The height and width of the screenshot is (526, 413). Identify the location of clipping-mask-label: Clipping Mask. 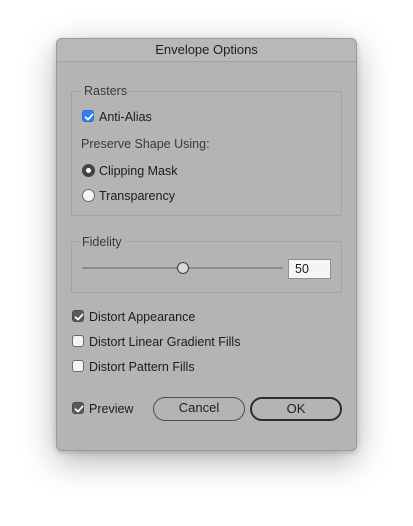
(138, 171).